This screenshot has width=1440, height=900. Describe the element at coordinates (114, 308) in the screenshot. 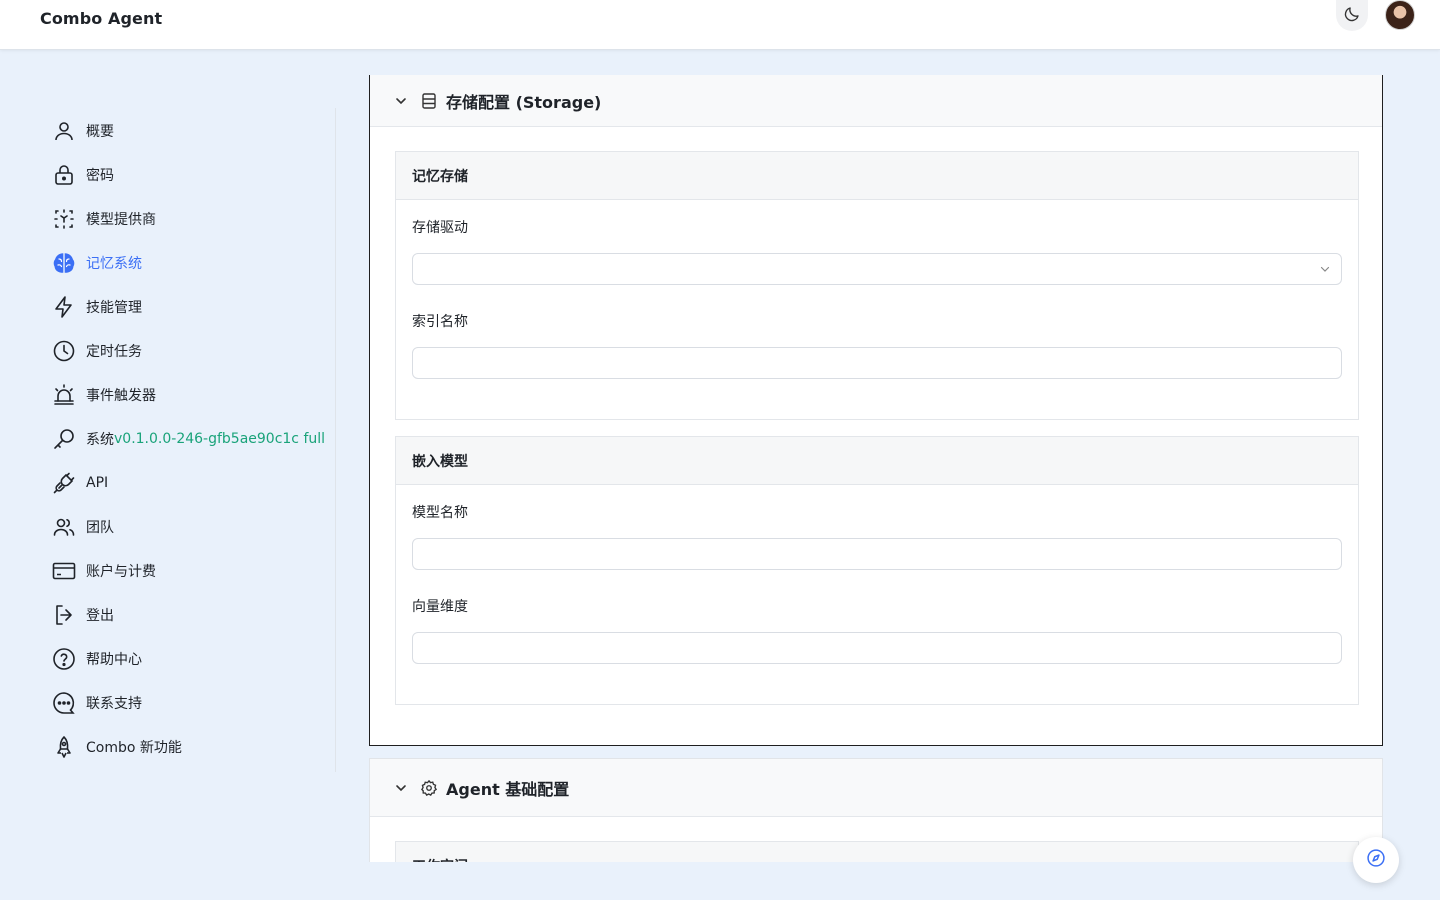

I see `sidebar-item-label: 技能管理` at that location.